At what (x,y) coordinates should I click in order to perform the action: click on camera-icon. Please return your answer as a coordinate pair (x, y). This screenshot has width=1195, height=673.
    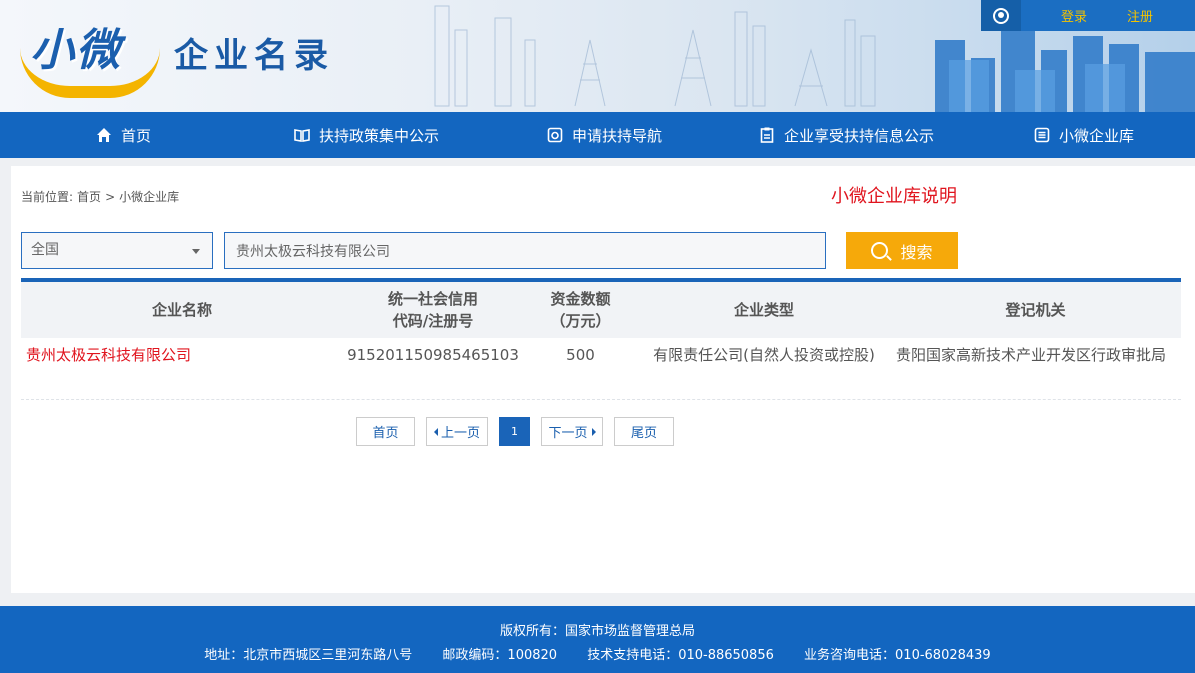
    Looking at the image, I should click on (555, 135).